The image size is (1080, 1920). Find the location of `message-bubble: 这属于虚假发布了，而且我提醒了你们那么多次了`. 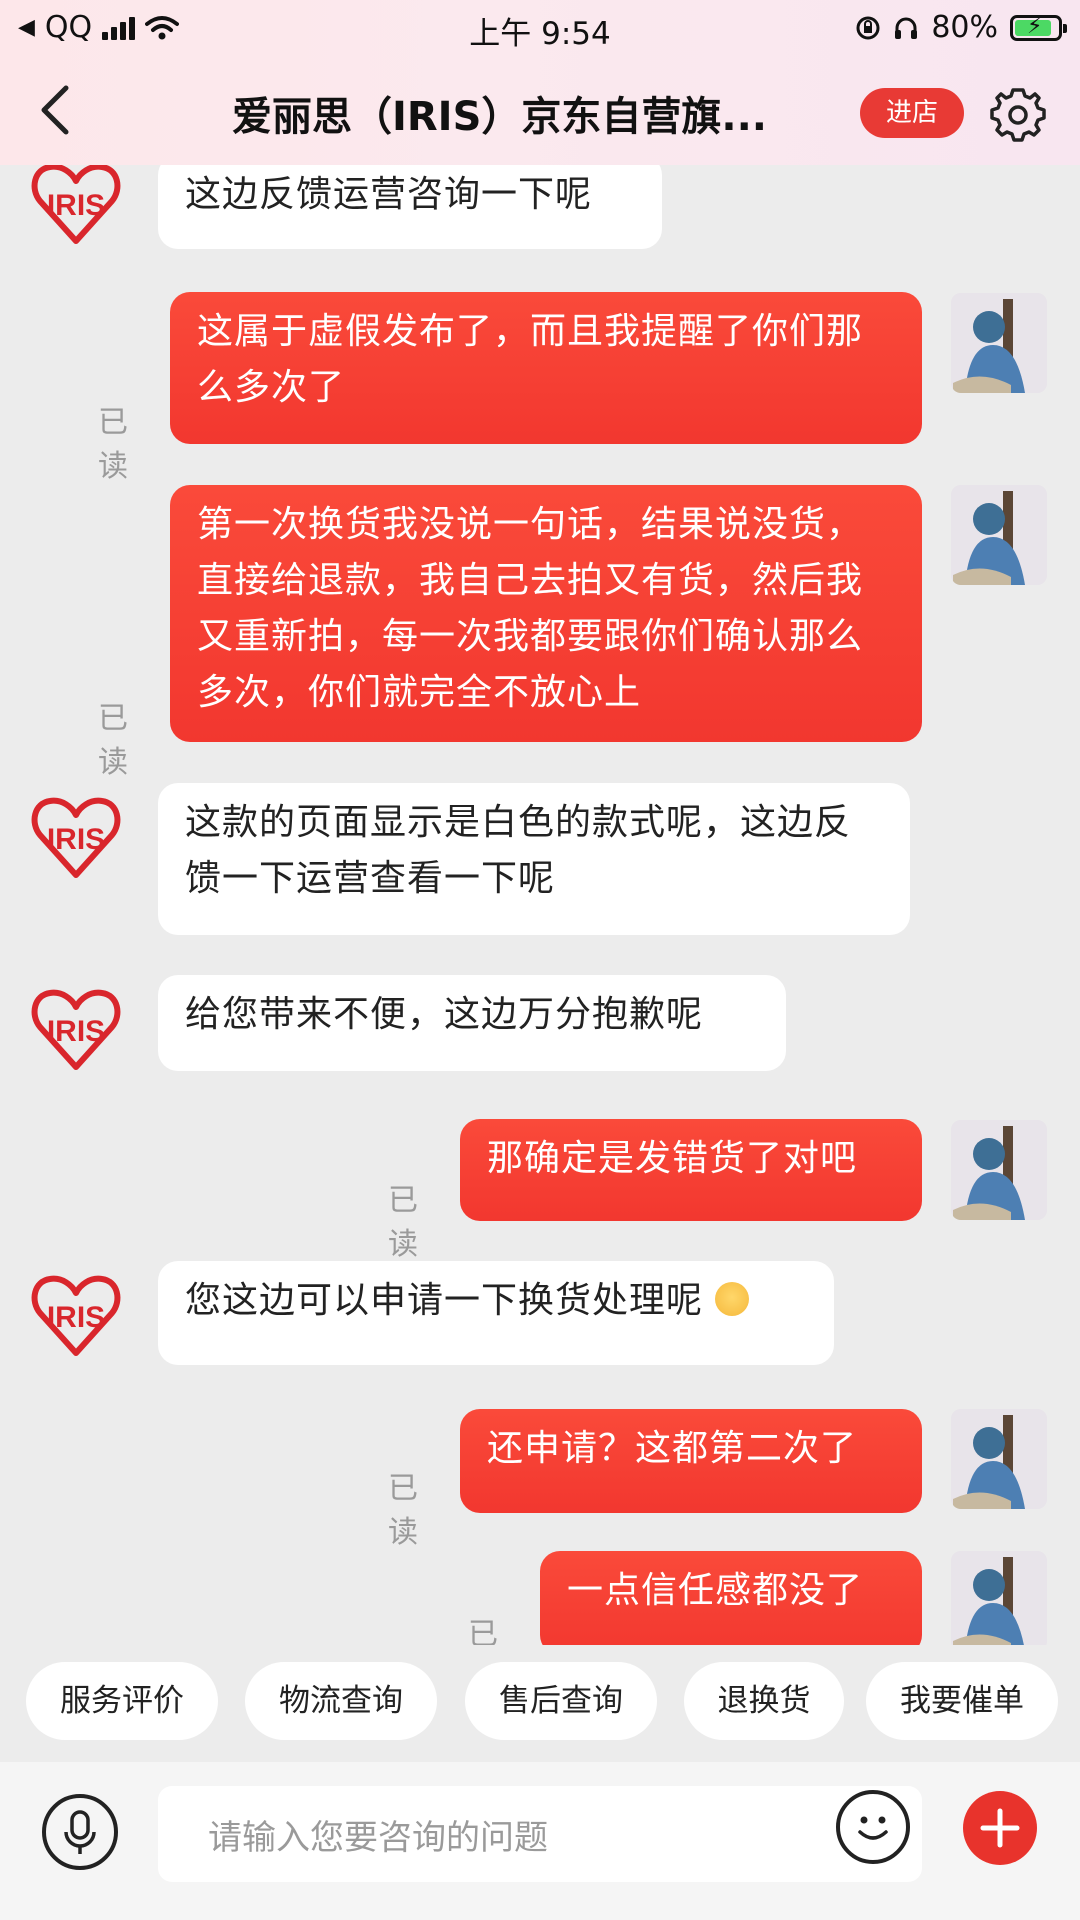

message-bubble: 这属于虚假发布了，而且我提醒了你们那么多次了 is located at coordinates (546, 368).